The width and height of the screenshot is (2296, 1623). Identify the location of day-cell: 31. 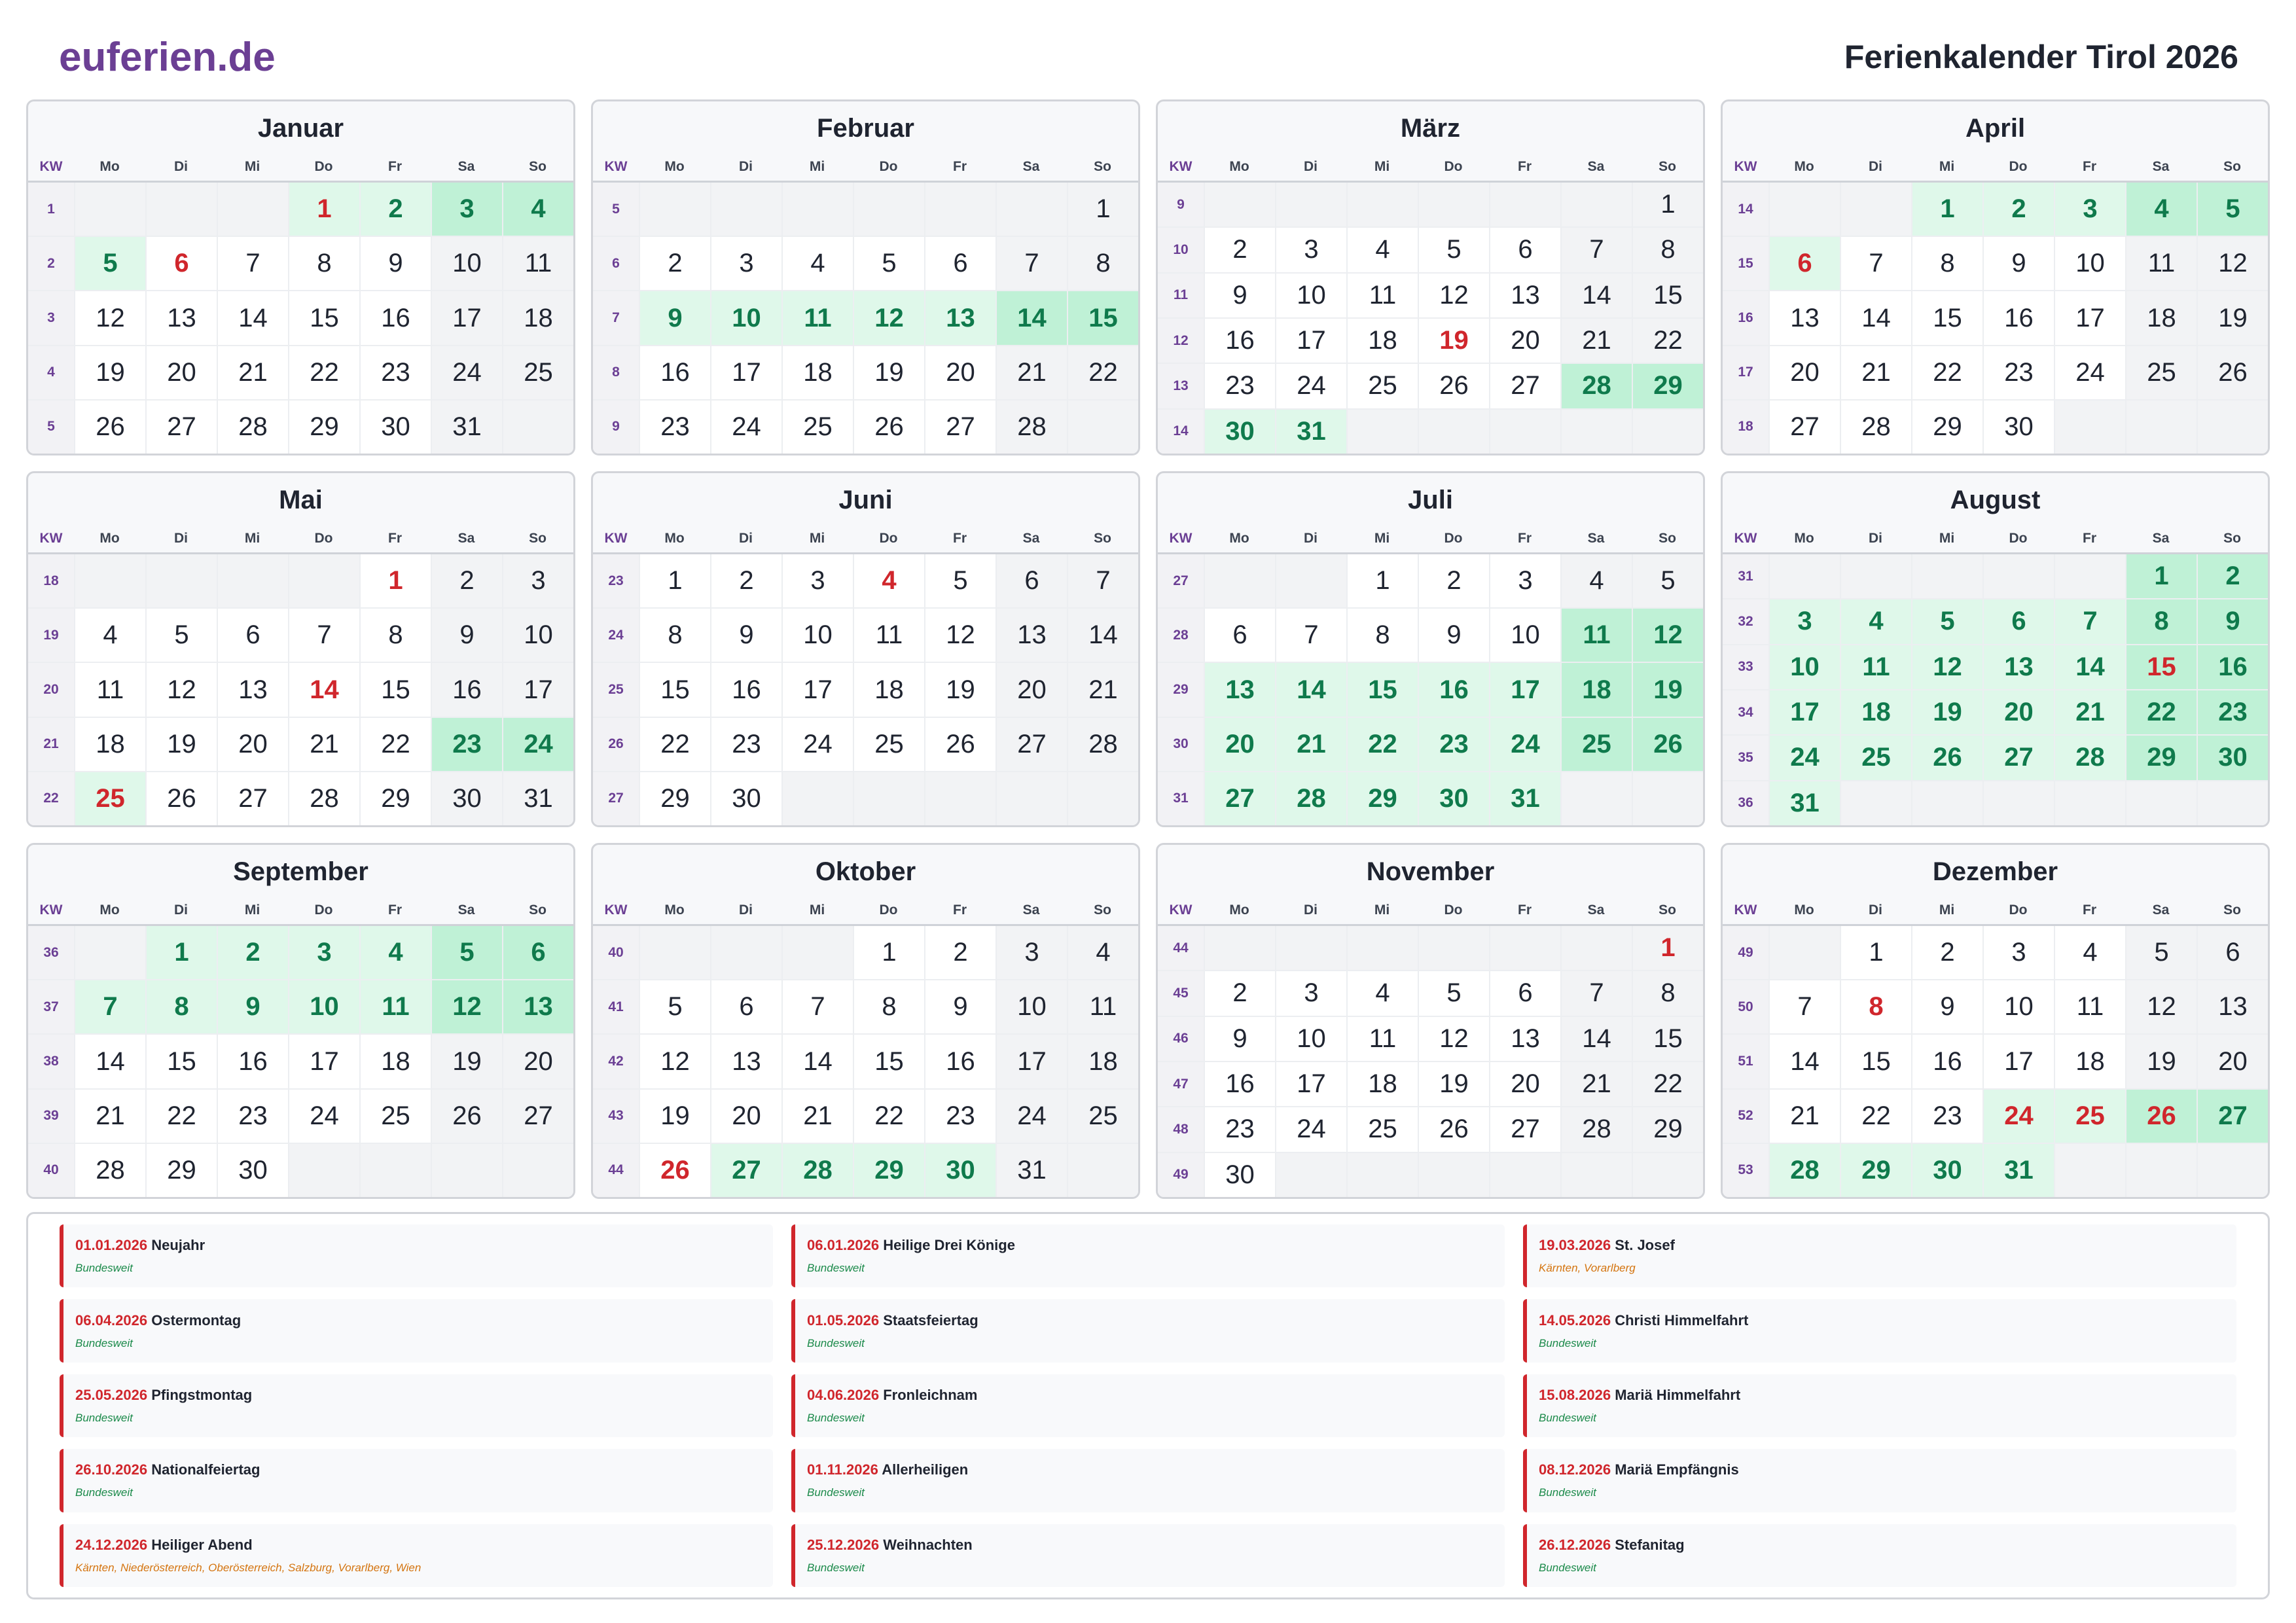
(537, 798).